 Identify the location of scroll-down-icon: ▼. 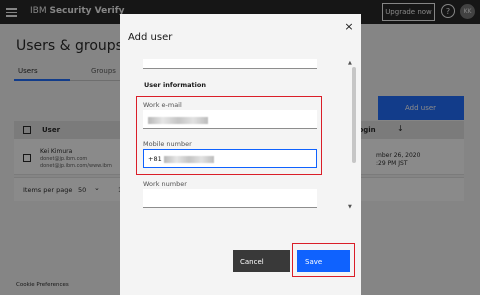
(350, 207).